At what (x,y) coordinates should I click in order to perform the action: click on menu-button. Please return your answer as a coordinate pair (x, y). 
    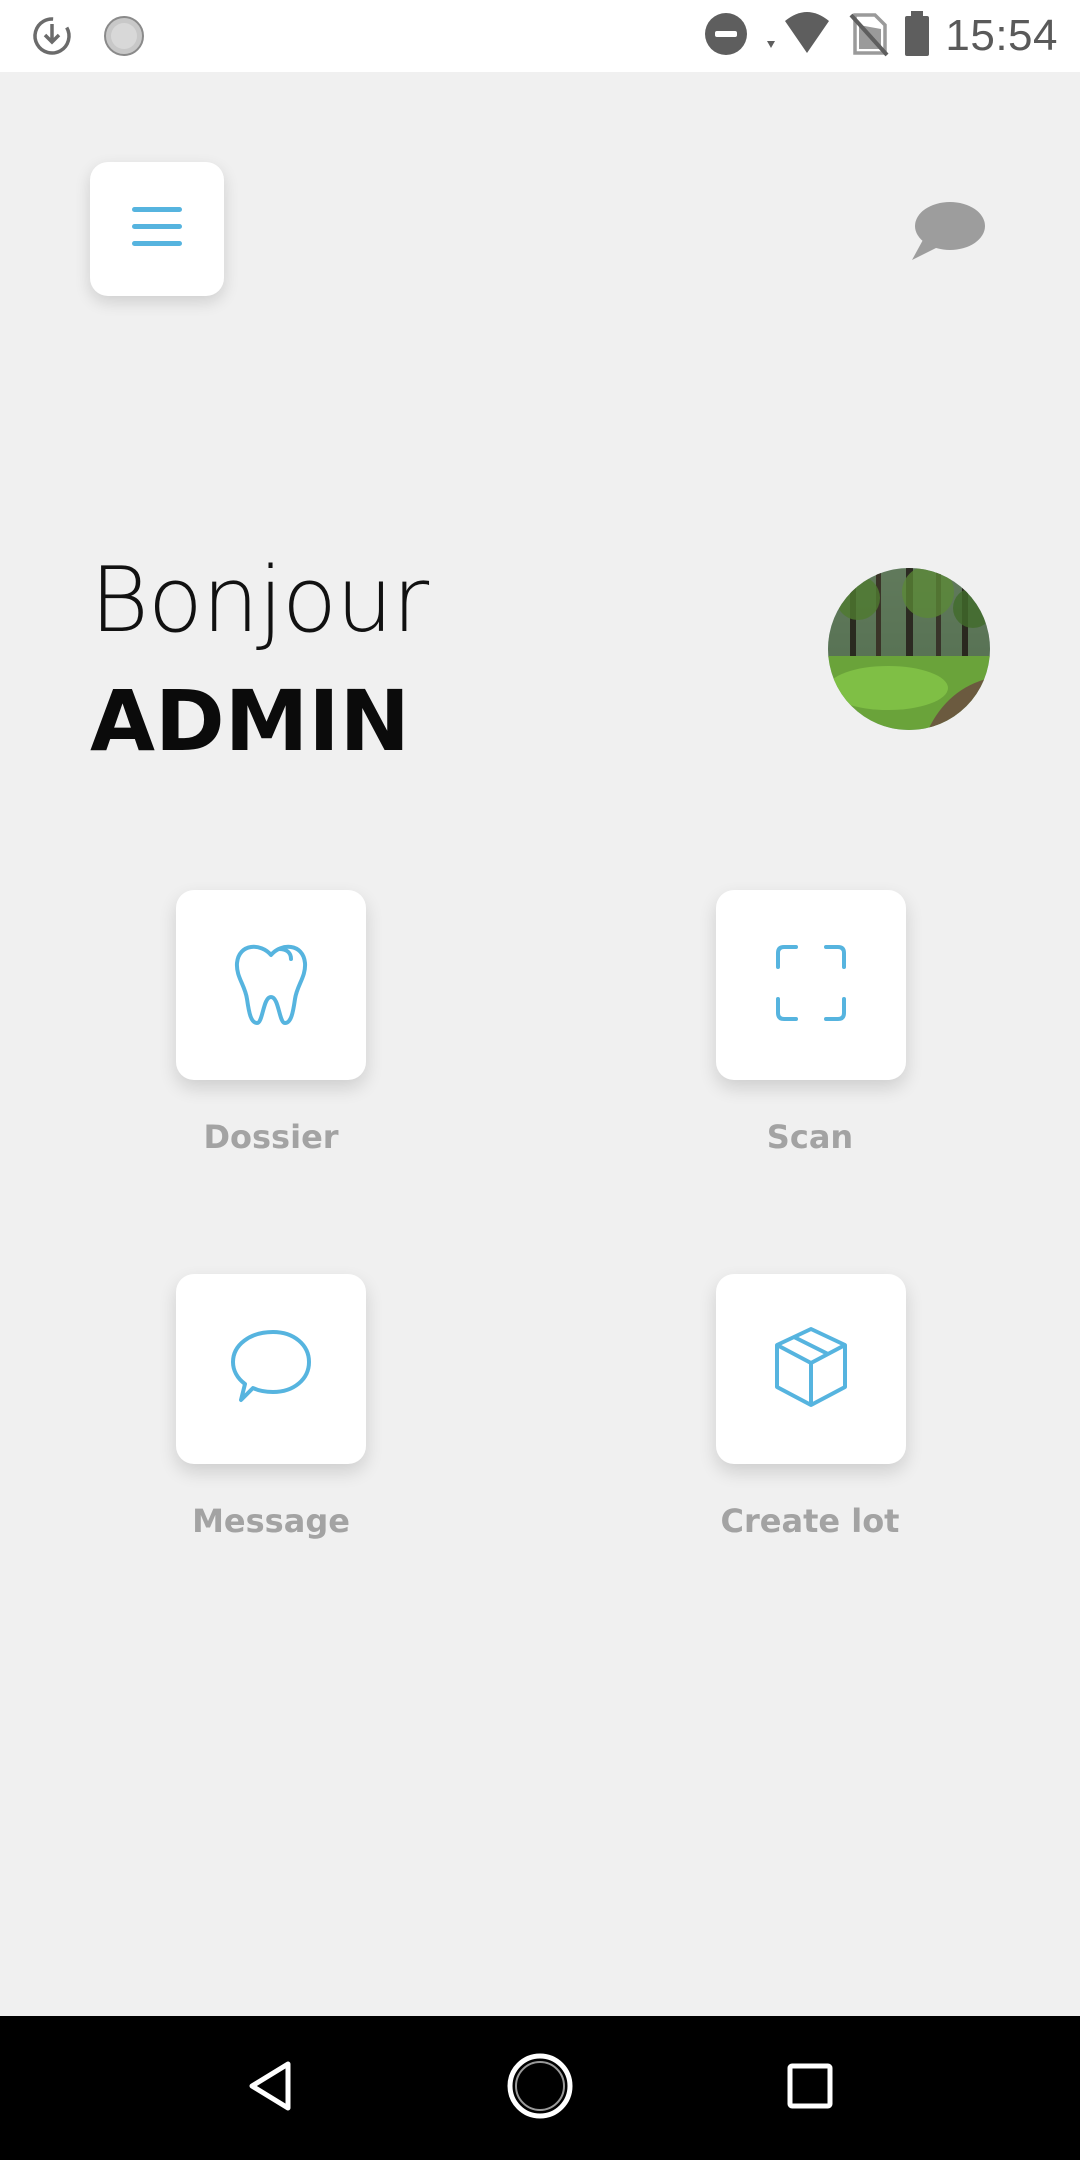
    Looking at the image, I should click on (157, 229).